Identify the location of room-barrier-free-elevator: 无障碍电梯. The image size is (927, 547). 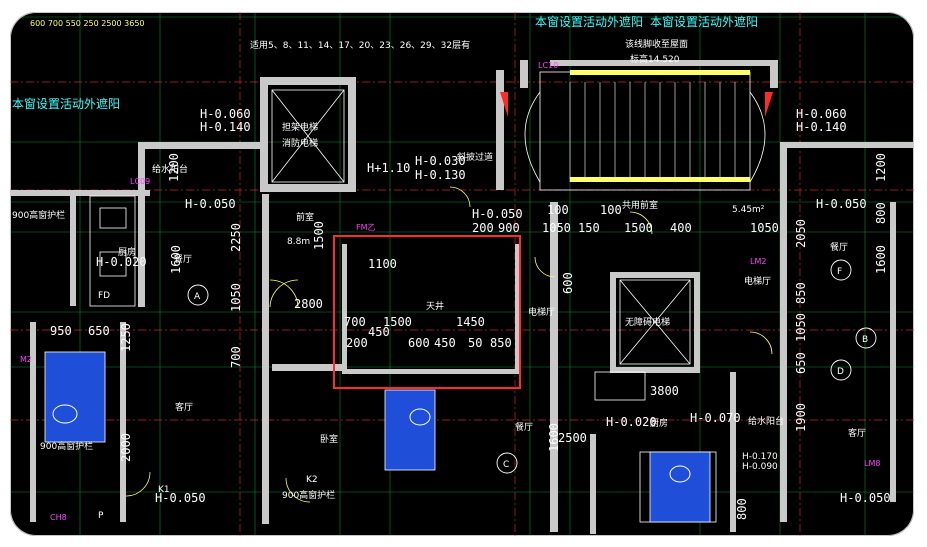
(647, 322).